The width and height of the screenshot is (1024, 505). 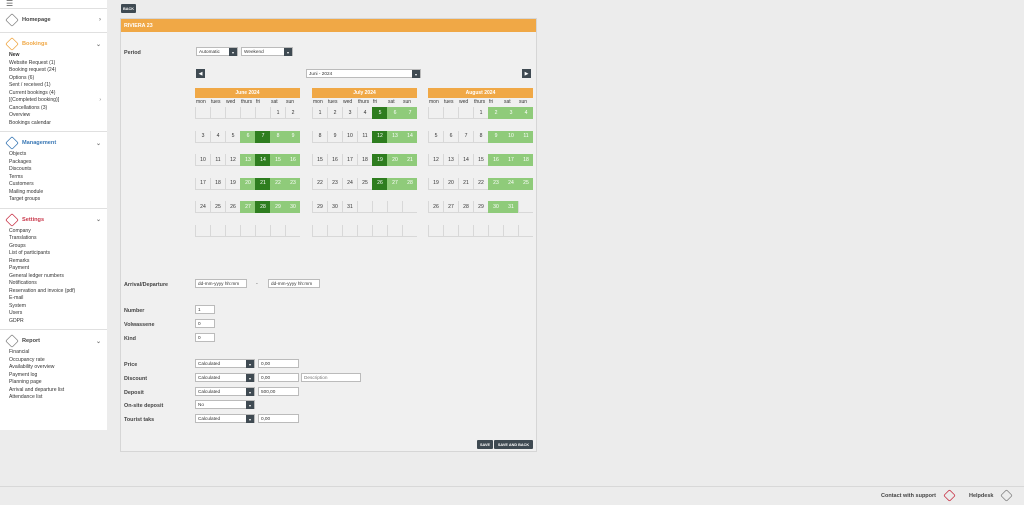 I want to click on sidebar-item-packages: Packages, so click(x=55, y=163).